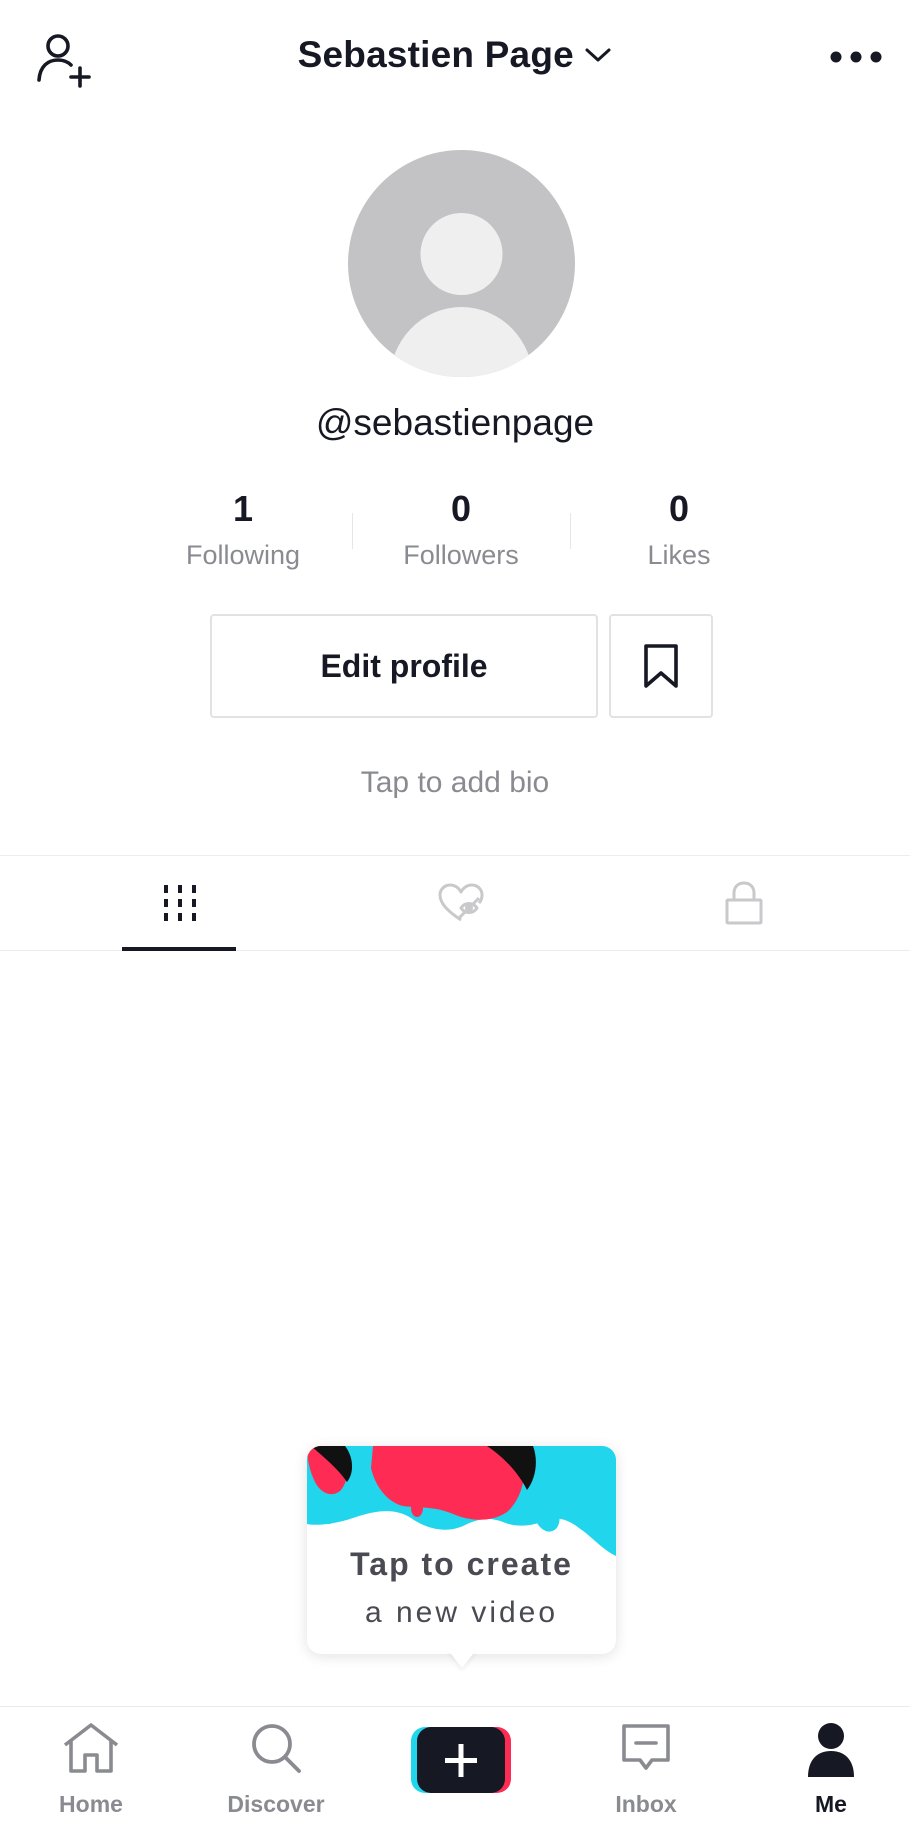 The height and width of the screenshot is (1832, 910). I want to click on avatar, so click(461, 263).